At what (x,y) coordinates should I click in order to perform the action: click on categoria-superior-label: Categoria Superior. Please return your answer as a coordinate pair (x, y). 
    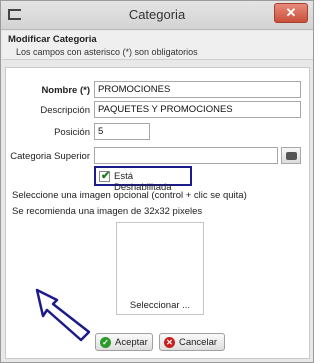
    Looking at the image, I should click on (50, 156).